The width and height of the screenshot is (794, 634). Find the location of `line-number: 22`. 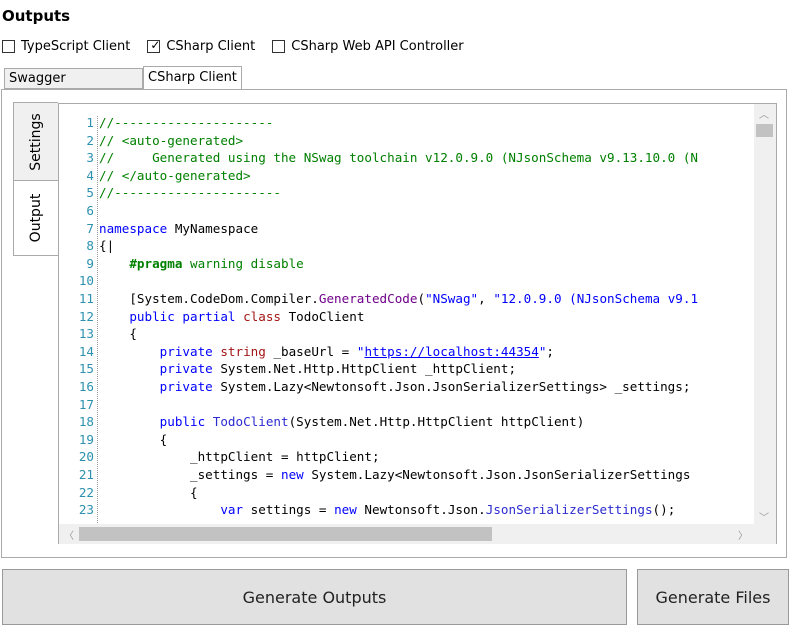

line-number: 22 is located at coordinates (86, 492).